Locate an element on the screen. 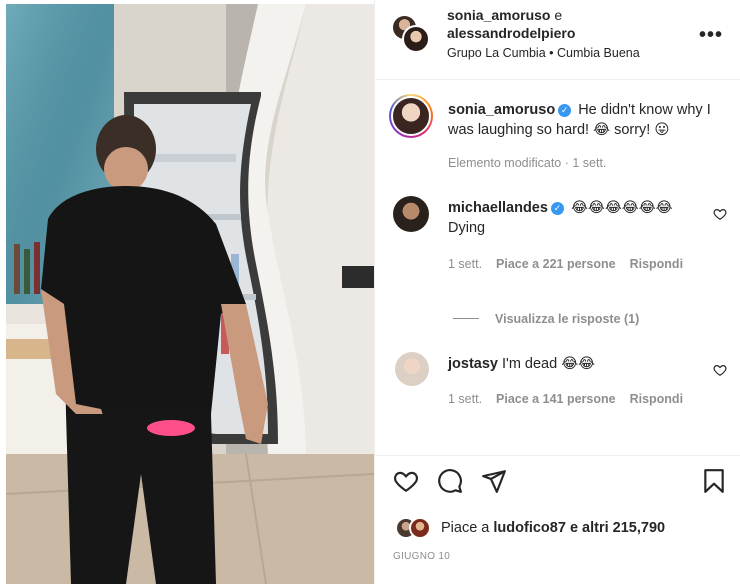 This screenshot has width=740, height=584. view-replies-label: Visualizza le risposte (1) is located at coordinates (567, 319).